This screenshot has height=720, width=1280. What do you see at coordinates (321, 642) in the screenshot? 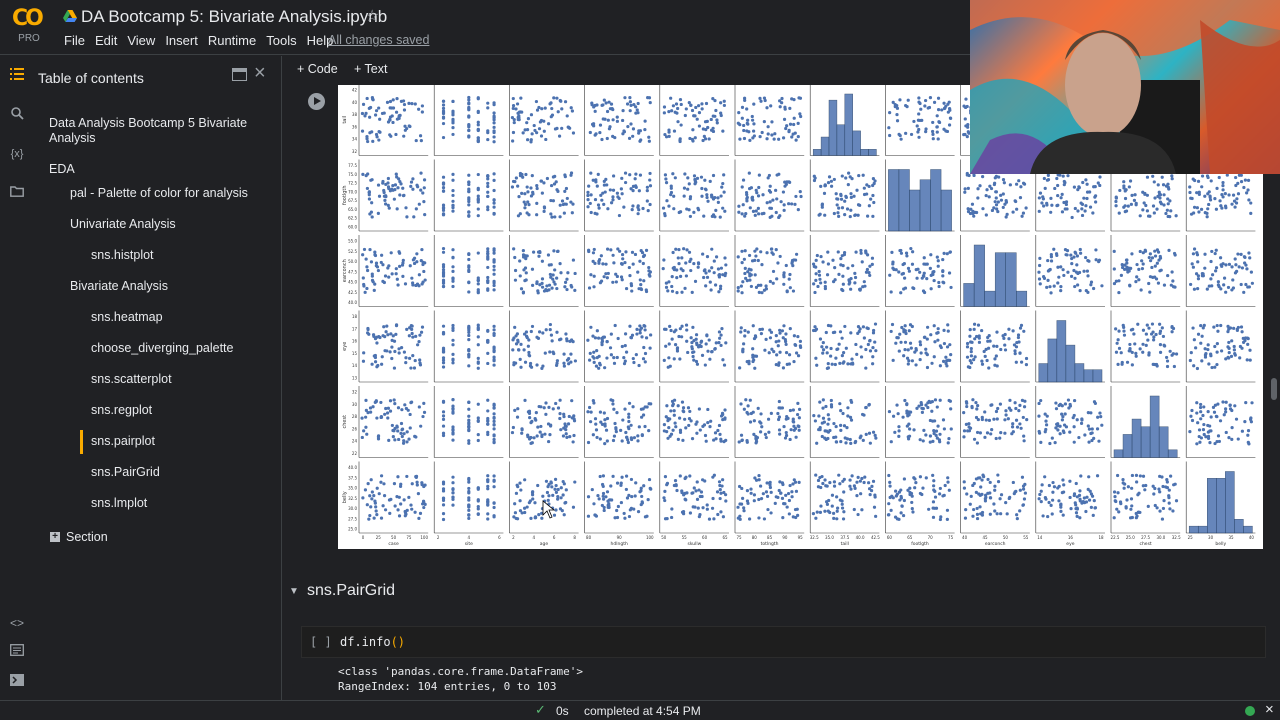
I see `cell-run-indicator: [ ]` at bounding box center [321, 642].